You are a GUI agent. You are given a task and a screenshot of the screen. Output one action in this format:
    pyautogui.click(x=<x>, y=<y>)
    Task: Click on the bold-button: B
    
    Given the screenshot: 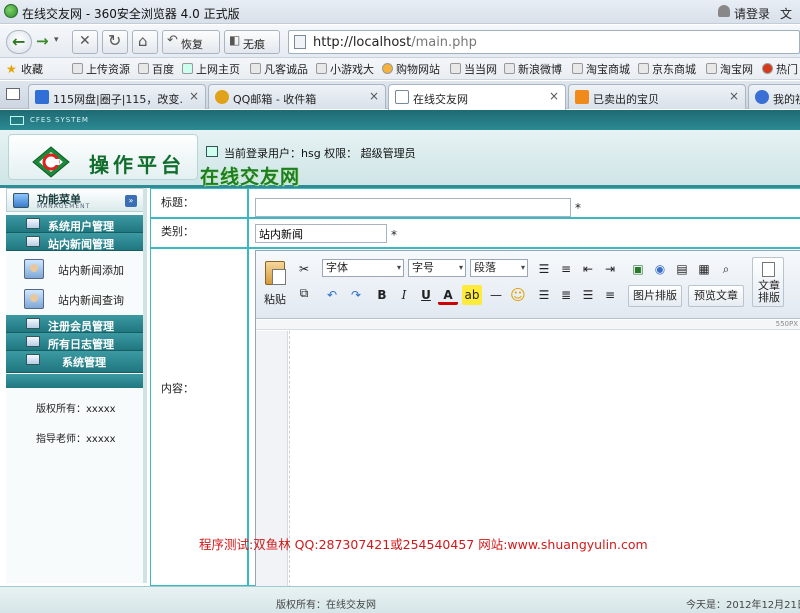 What is the action you would take?
    pyautogui.click(x=382, y=295)
    